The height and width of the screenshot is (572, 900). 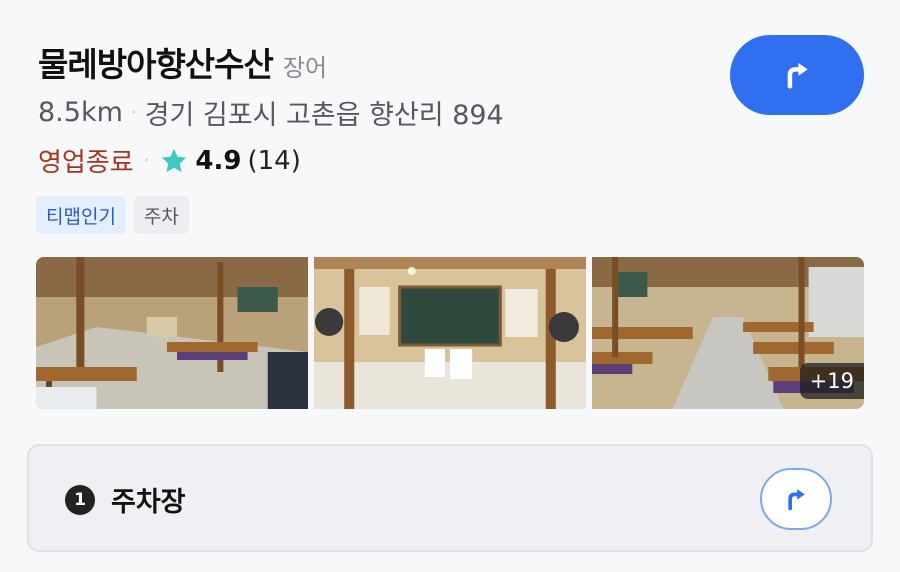 I want to click on review-count: (14), so click(x=273, y=161).